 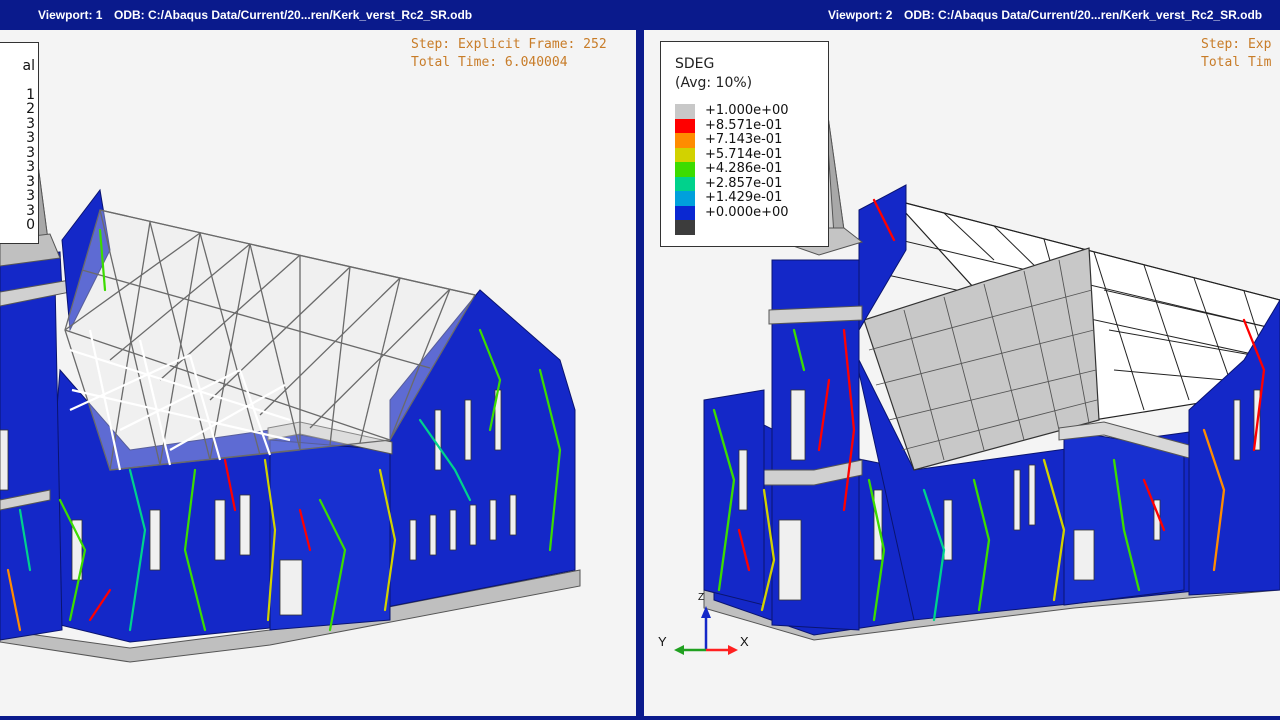 I want to click on legend-entry: +1.429e-01, so click(x=728, y=198).